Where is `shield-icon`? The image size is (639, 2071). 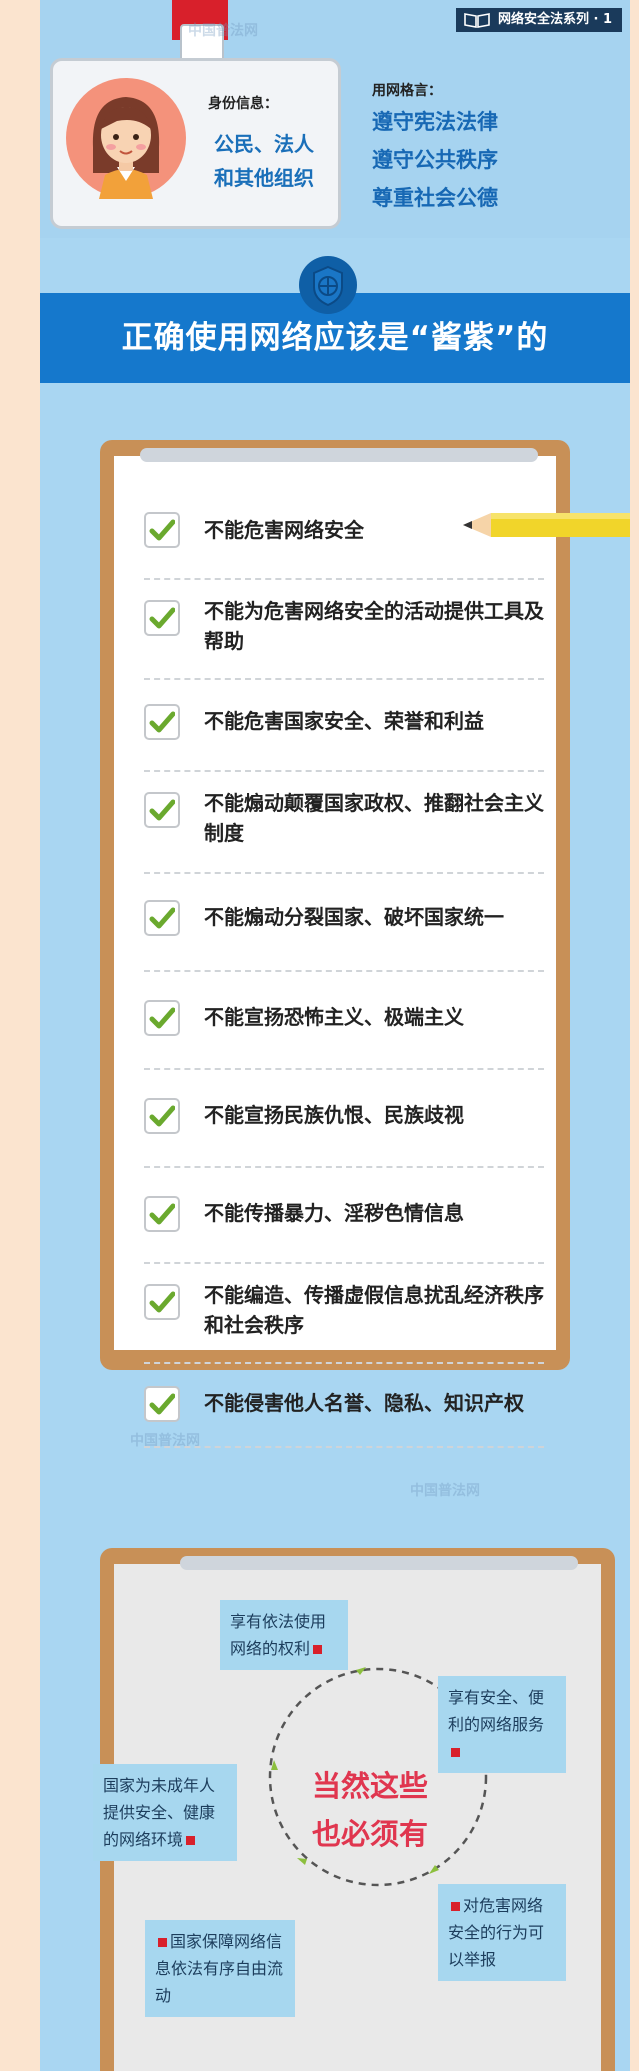
shield-icon is located at coordinates (328, 285).